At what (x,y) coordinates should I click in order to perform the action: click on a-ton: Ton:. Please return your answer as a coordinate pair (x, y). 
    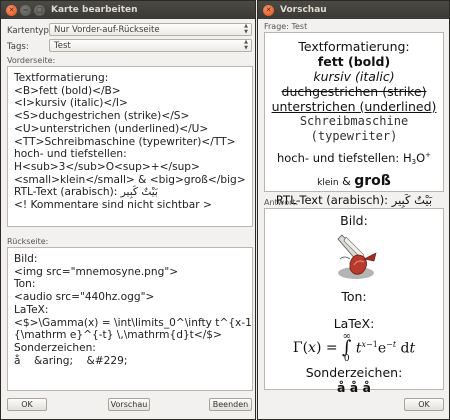
    Looking at the image, I should click on (354, 296).